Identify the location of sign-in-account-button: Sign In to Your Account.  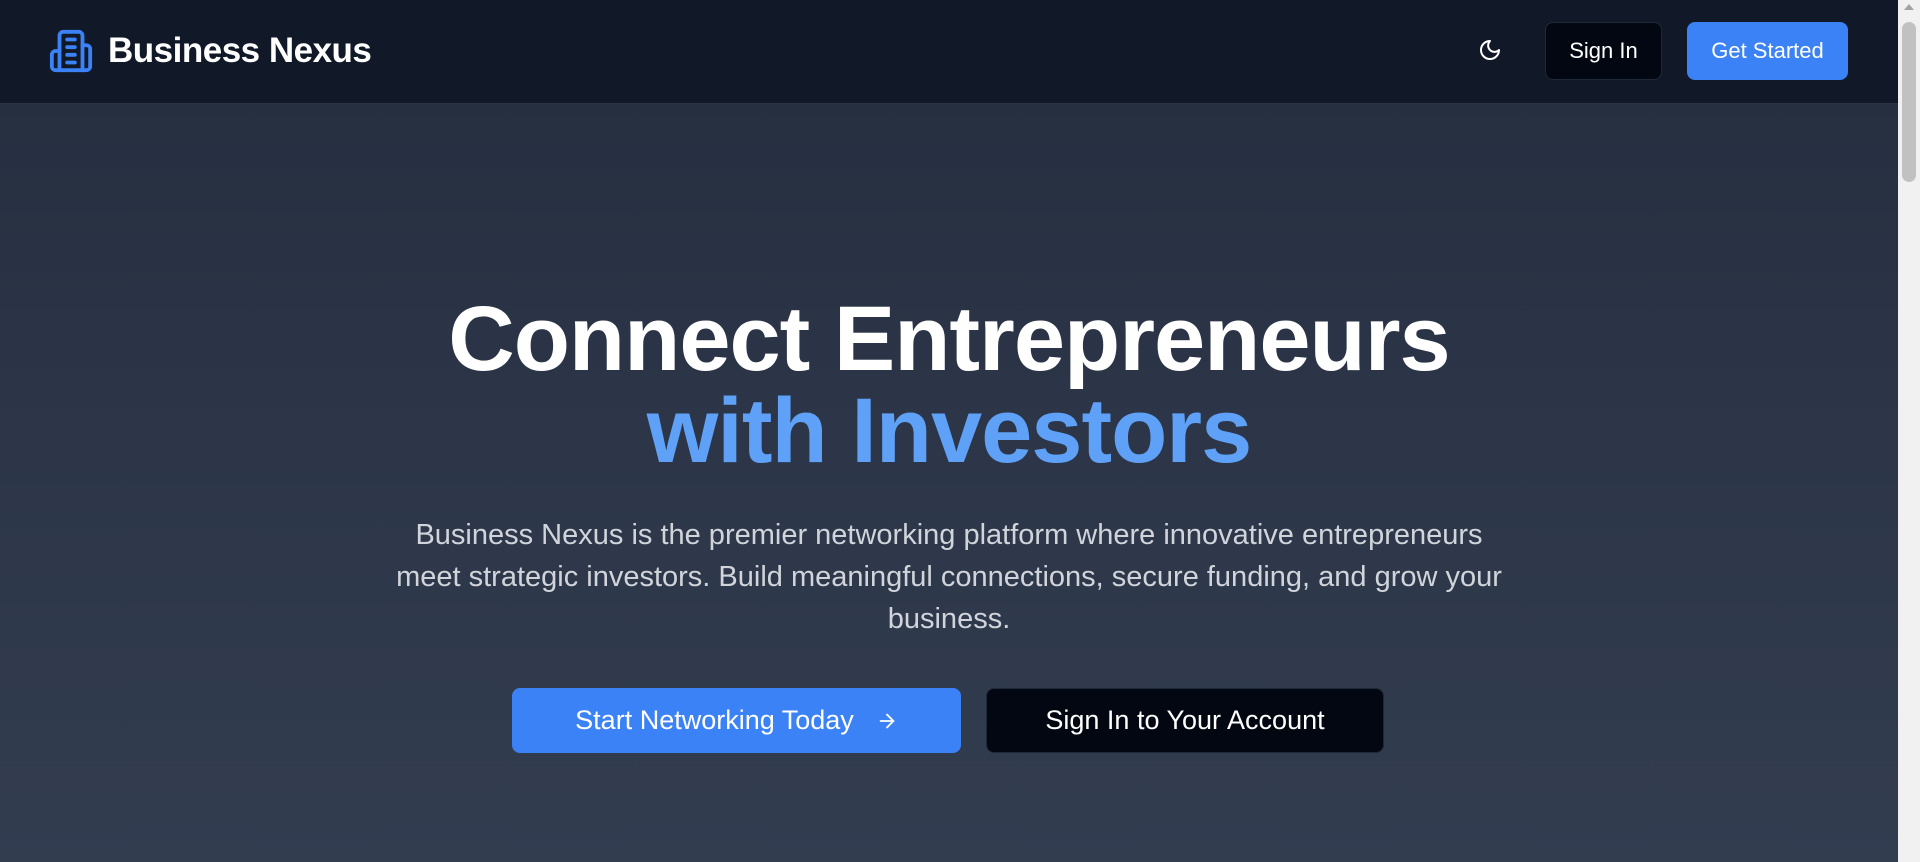
(1185, 720).